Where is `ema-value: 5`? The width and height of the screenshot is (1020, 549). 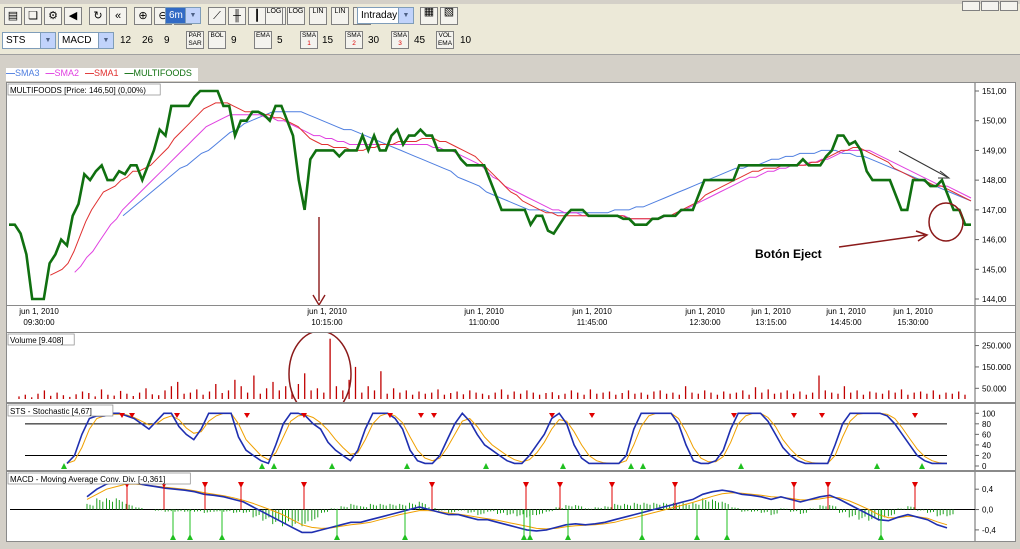 ema-value: 5 is located at coordinates (280, 40).